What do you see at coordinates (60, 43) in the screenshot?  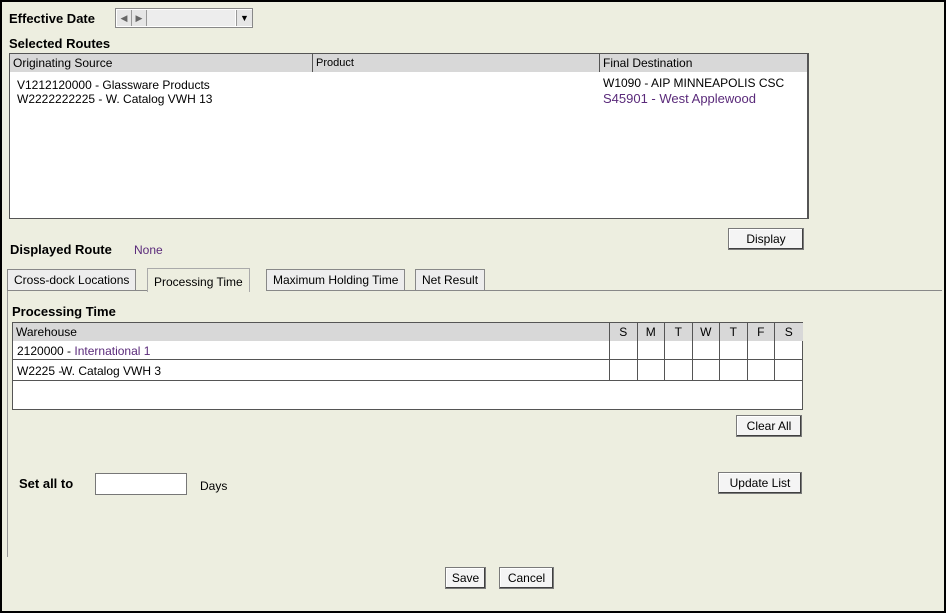 I see `selected-routes-title: Selected Routes` at bounding box center [60, 43].